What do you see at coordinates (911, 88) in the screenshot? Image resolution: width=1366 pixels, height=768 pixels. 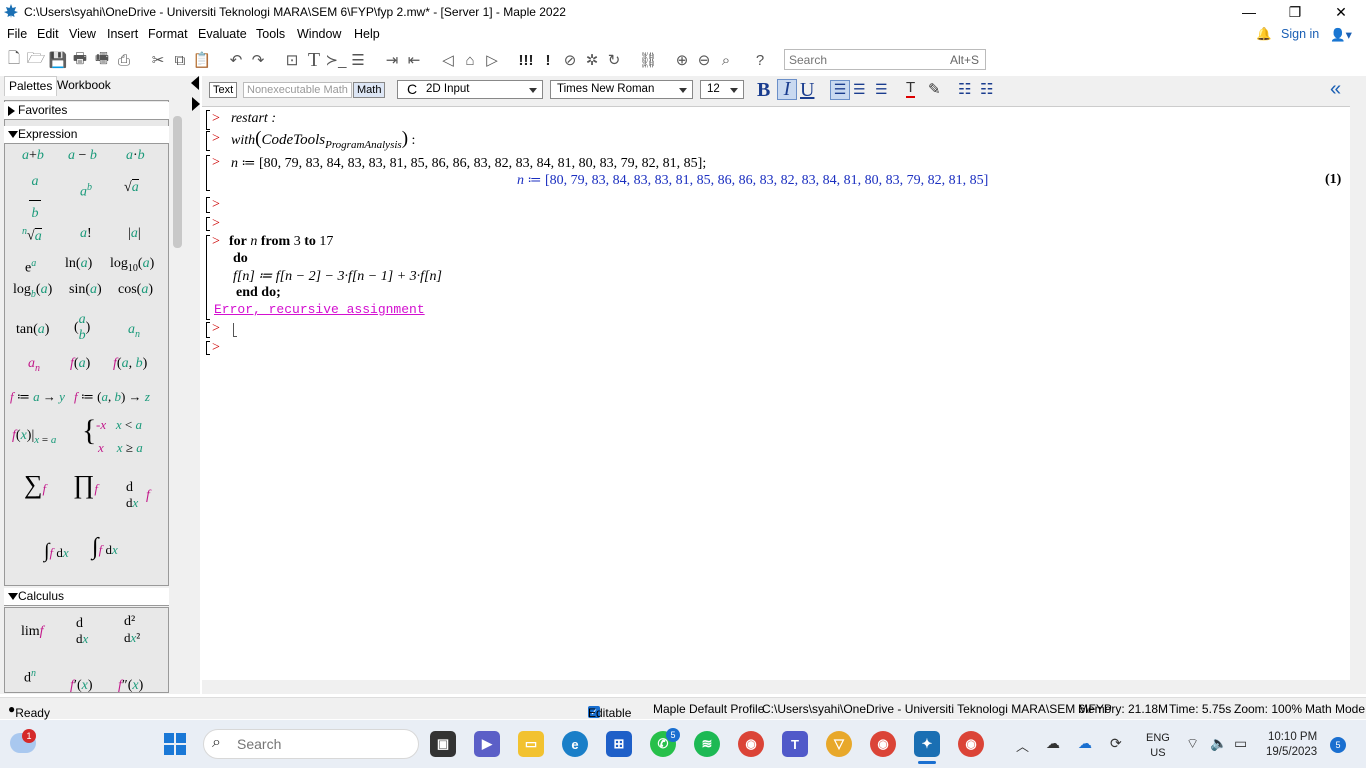 I see `text-color-icon: T` at bounding box center [911, 88].